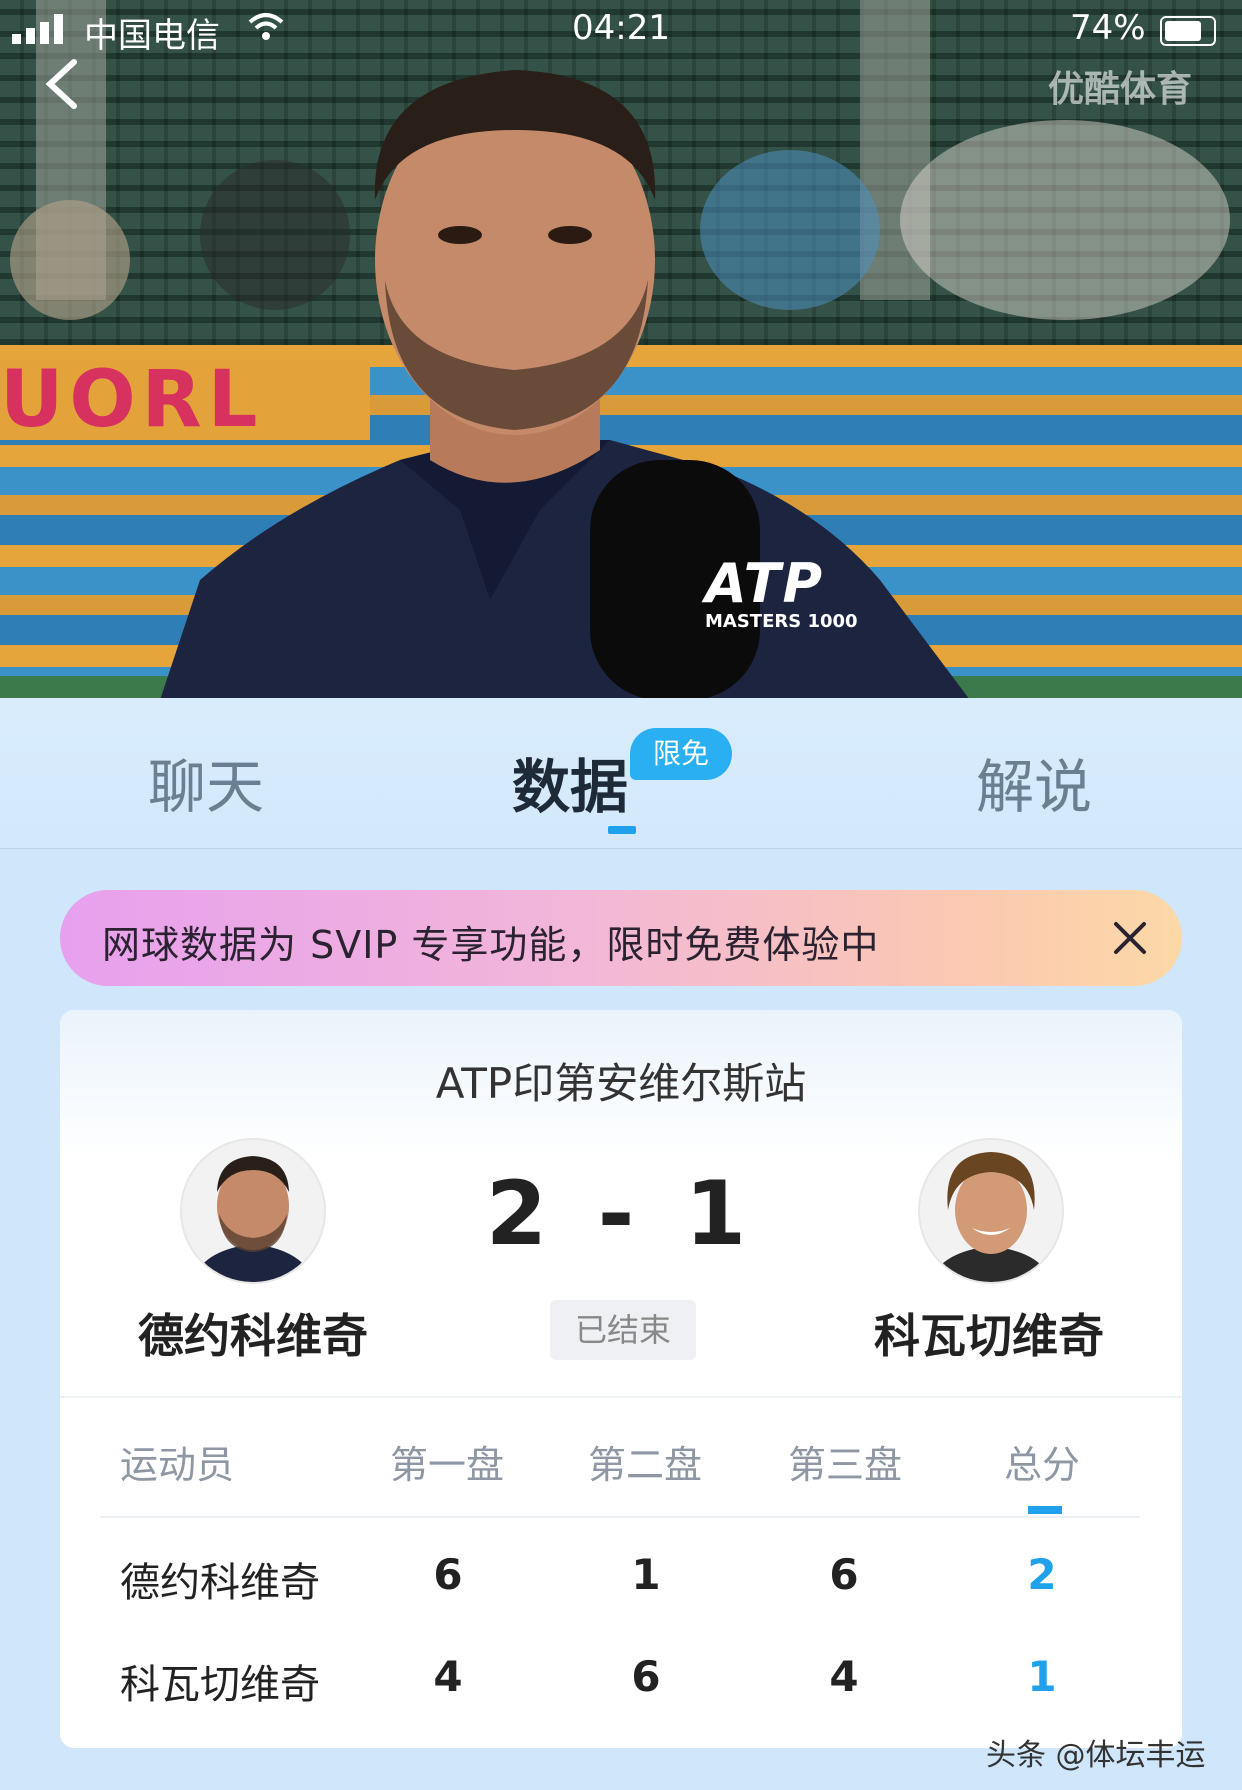 Image resolution: width=1242 pixels, height=1790 pixels. Describe the element at coordinates (37, 29) in the screenshot. I see `signal-icon` at that location.